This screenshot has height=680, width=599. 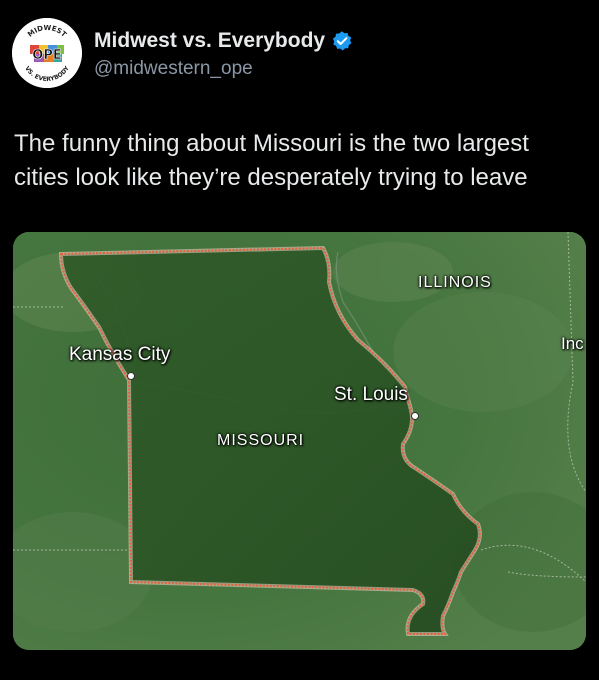 What do you see at coordinates (371, 394) in the screenshot?
I see `st-louis-label: St. Louis` at bounding box center [371, 394].